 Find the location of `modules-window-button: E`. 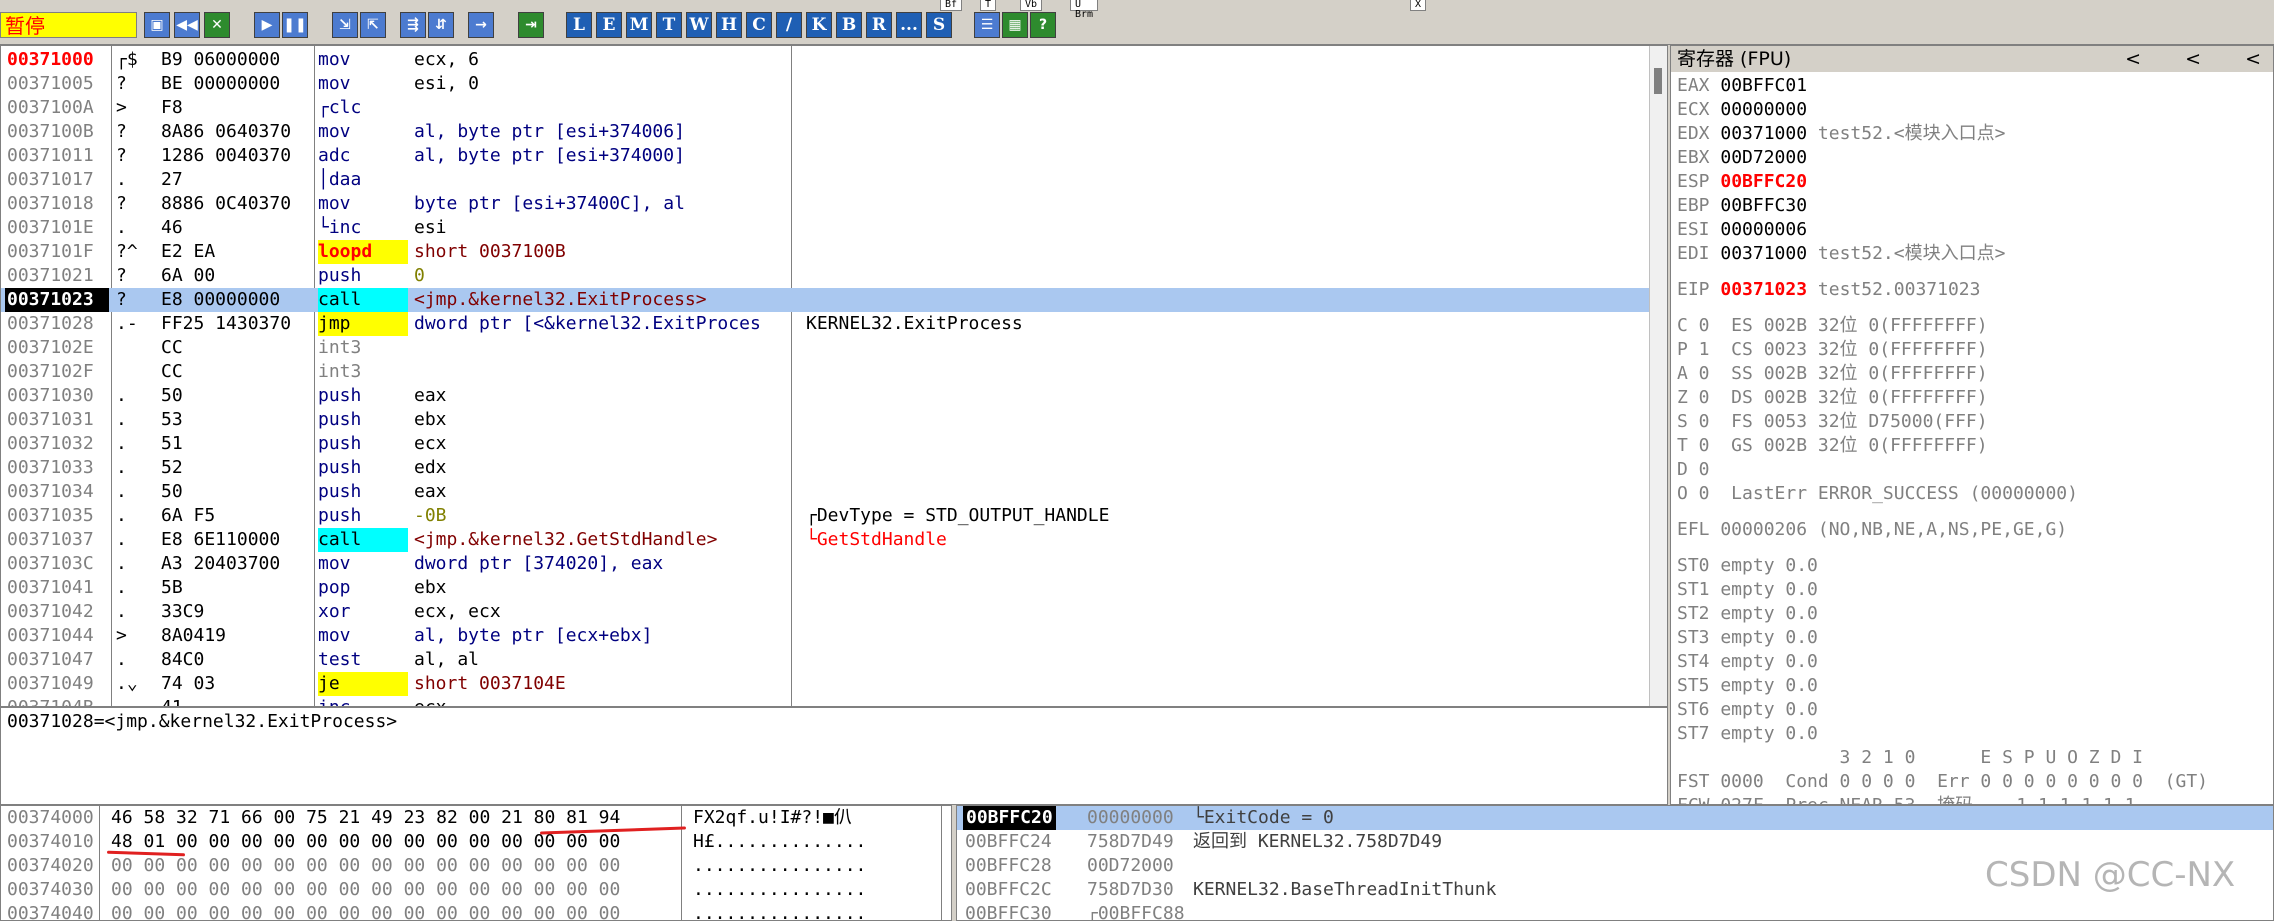

modules-window-button: E is located at coordinates (609, 25).